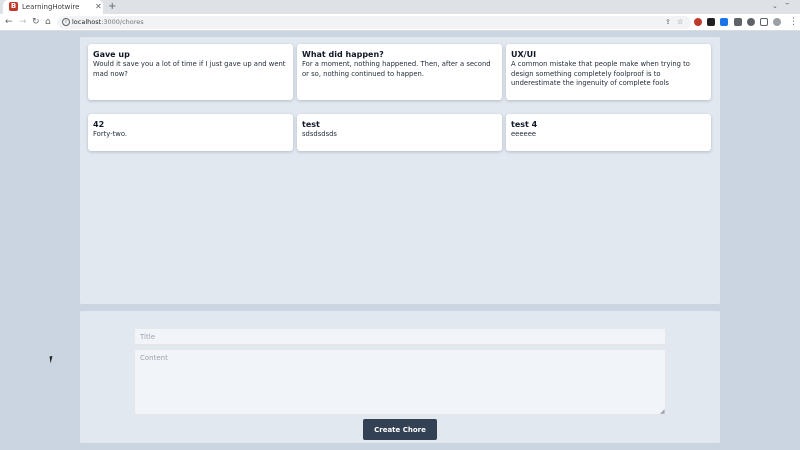  I want to click on chore-title: test 4, so click(524, 124).